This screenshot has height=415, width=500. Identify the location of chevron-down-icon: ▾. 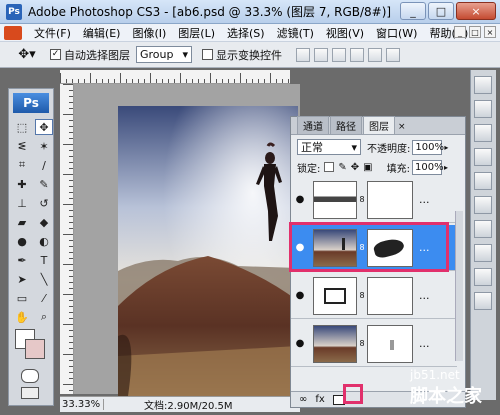
(185, 54).